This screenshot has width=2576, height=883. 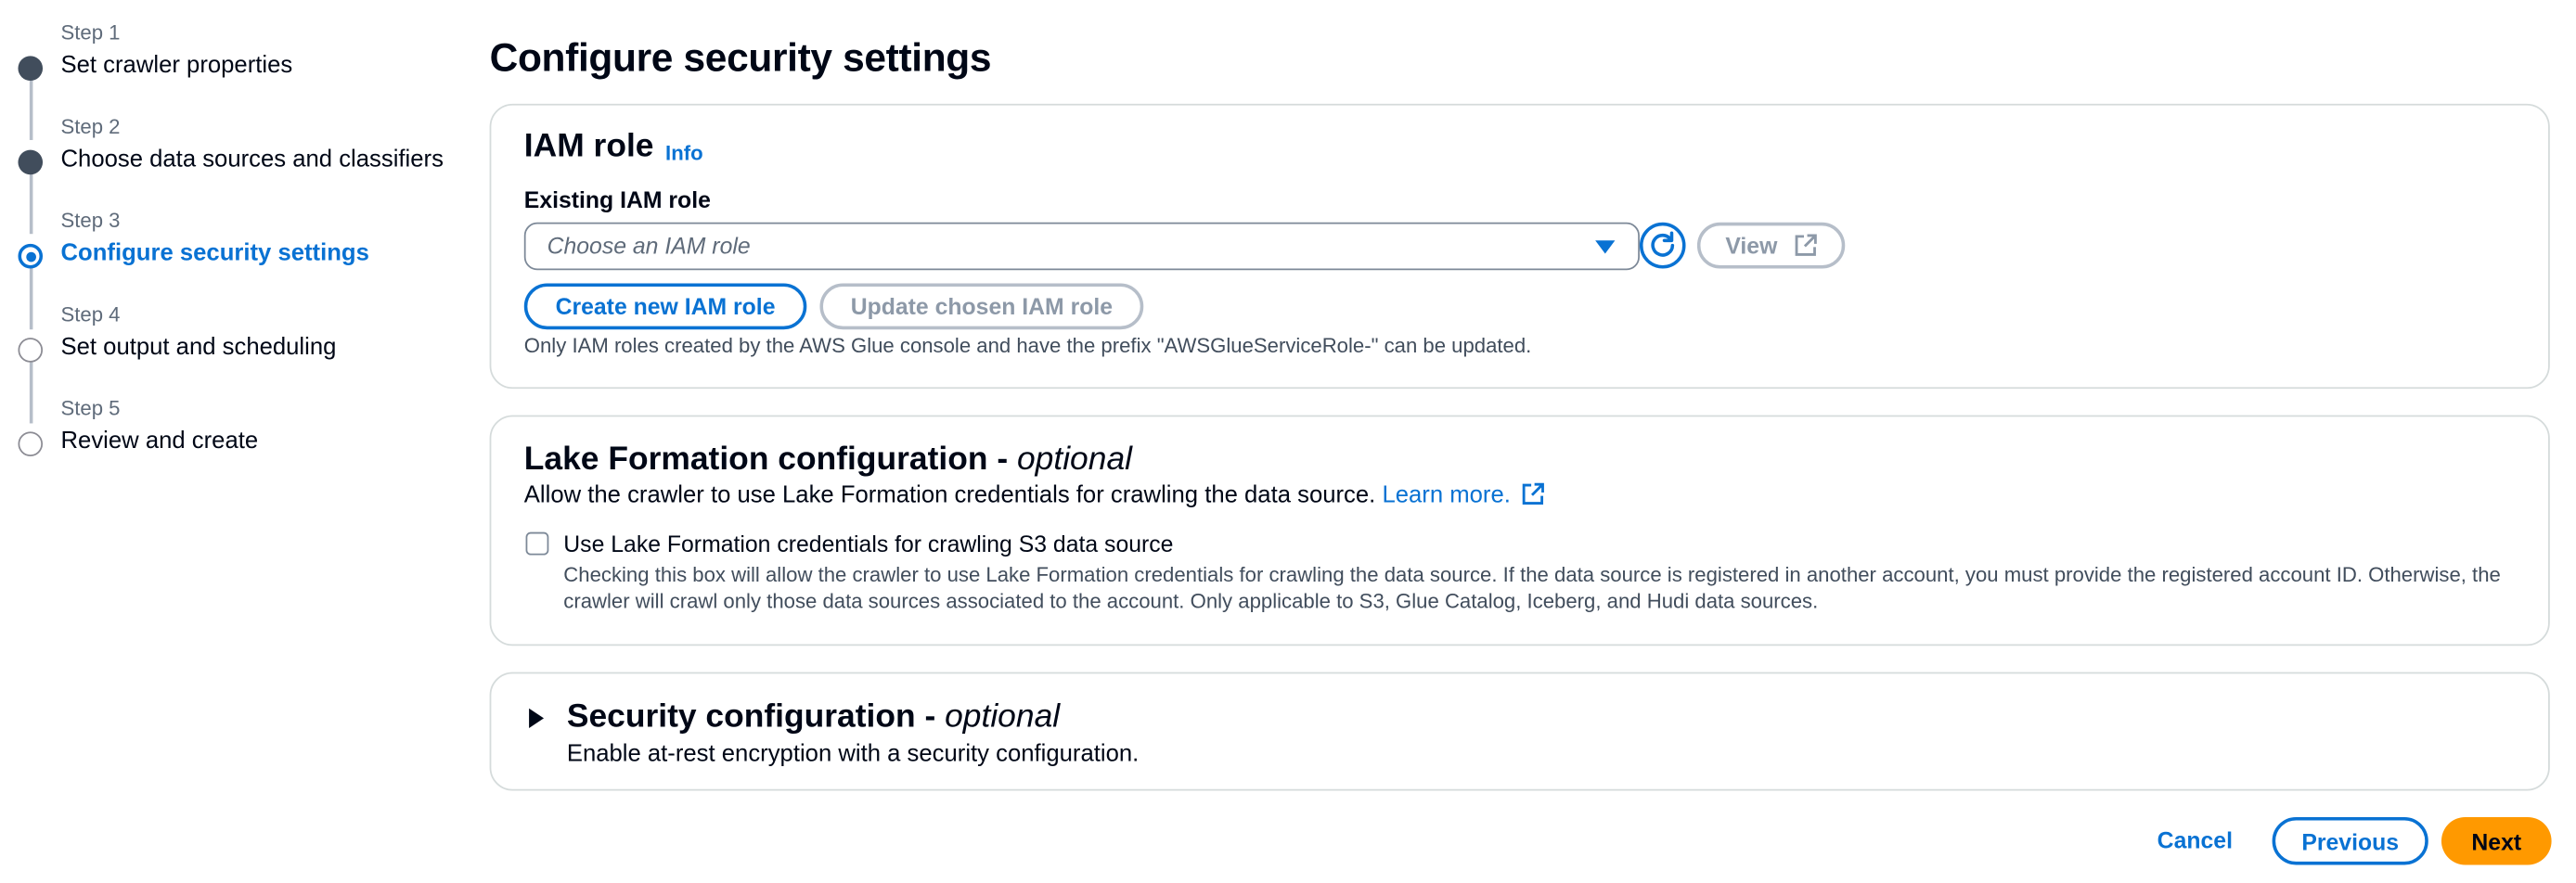 I want to click on step-label: Choose data sources and classifiers, so click(x=252, y=160).